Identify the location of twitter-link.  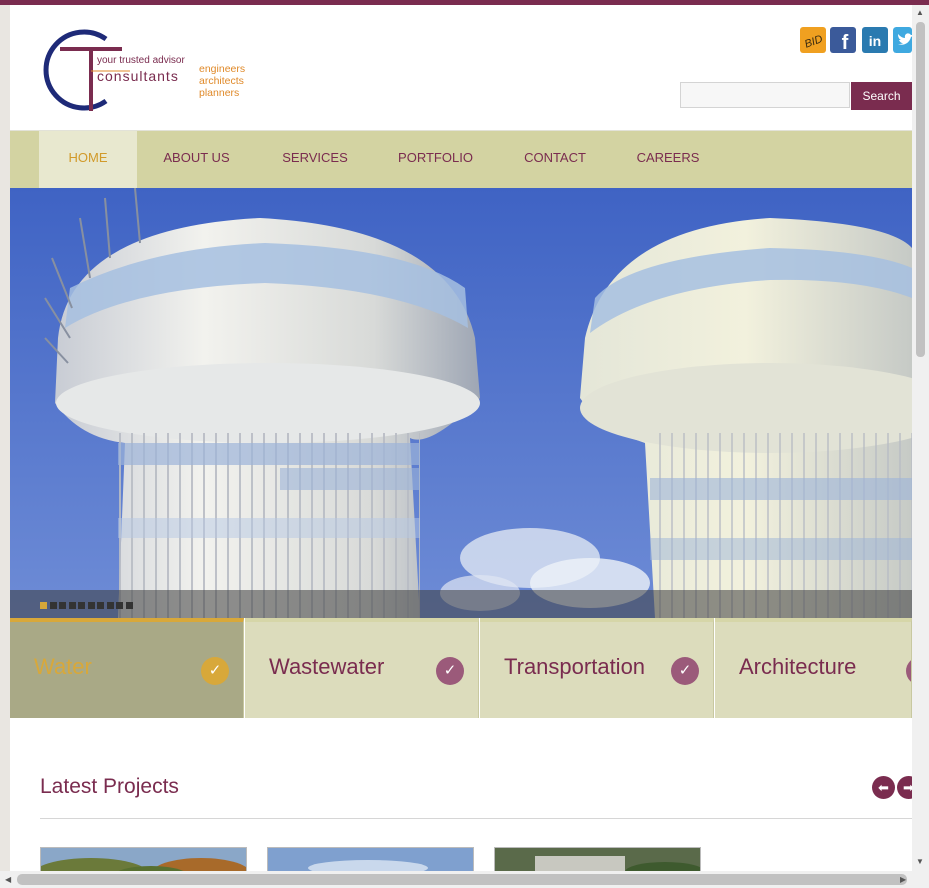
(902, 40).